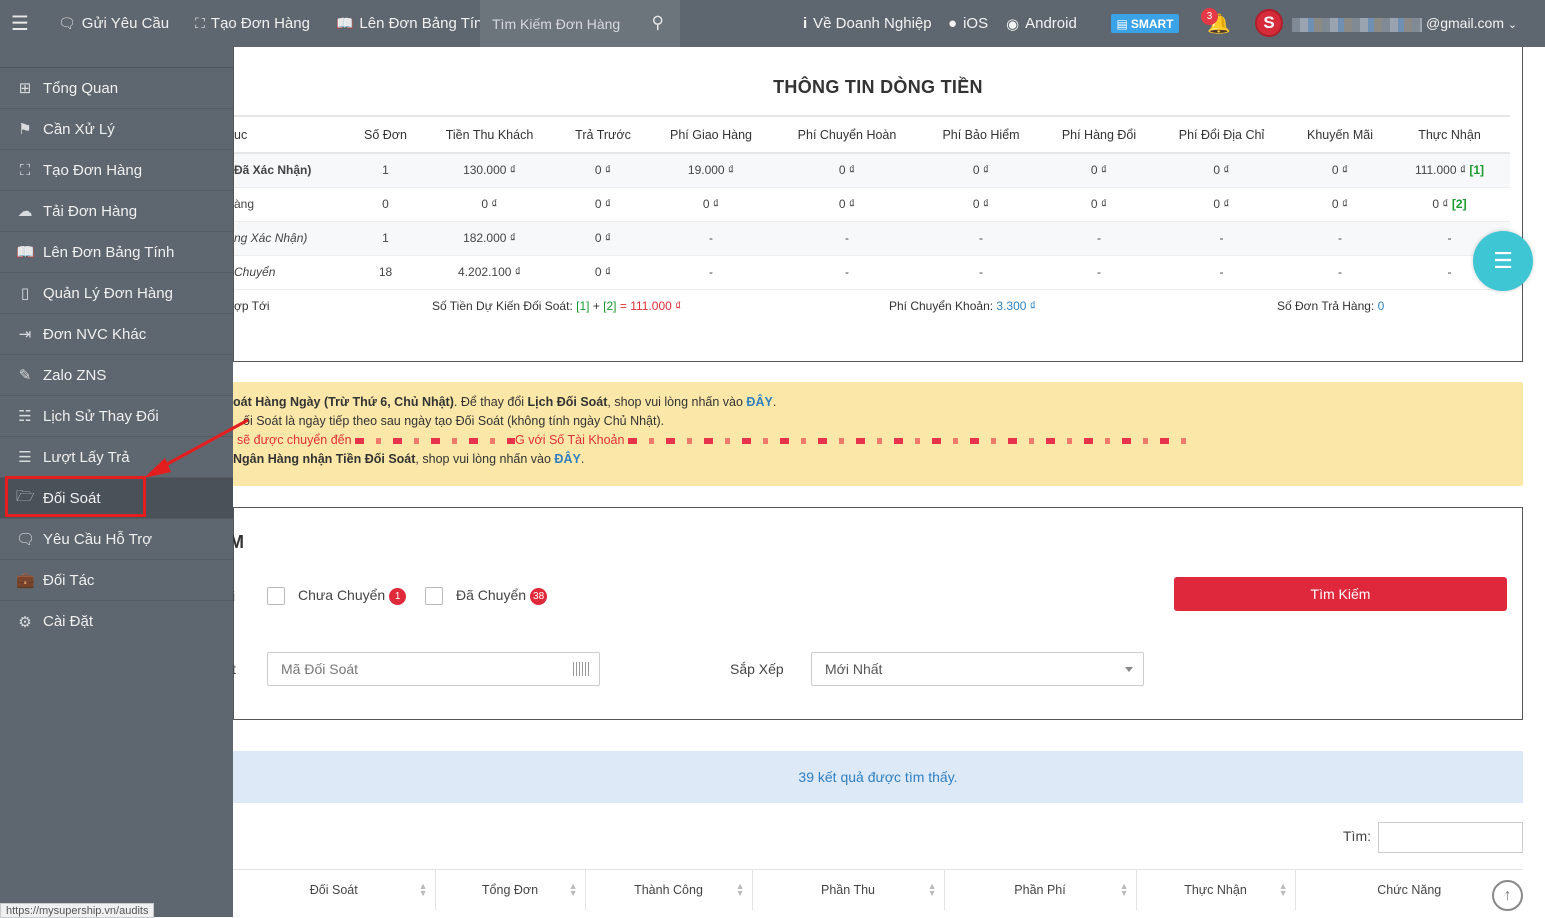  I want to click on col-header: uc, so click(294, 134).